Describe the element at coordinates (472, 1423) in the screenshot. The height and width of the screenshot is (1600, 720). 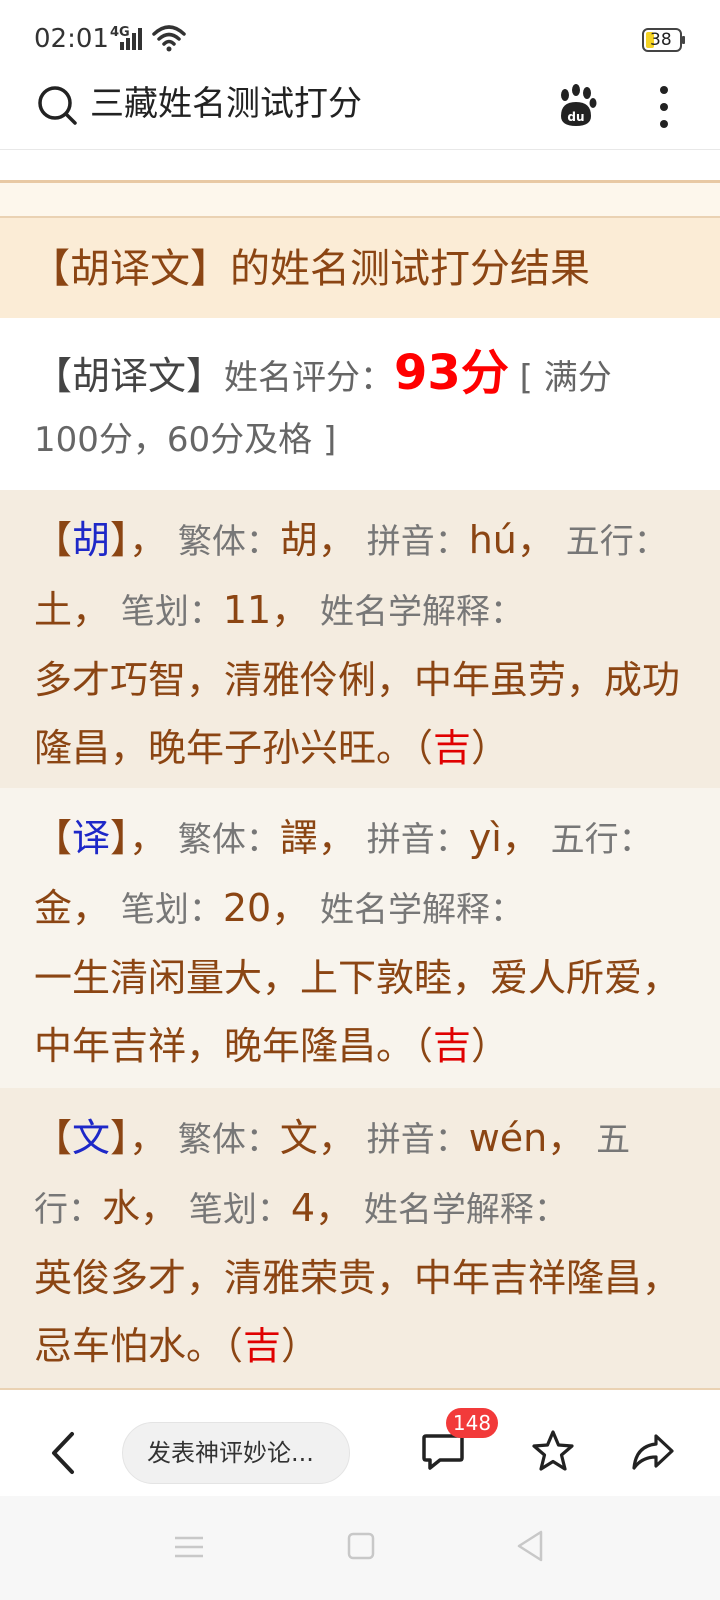
I see `comment-count-badge: 148` at that location.